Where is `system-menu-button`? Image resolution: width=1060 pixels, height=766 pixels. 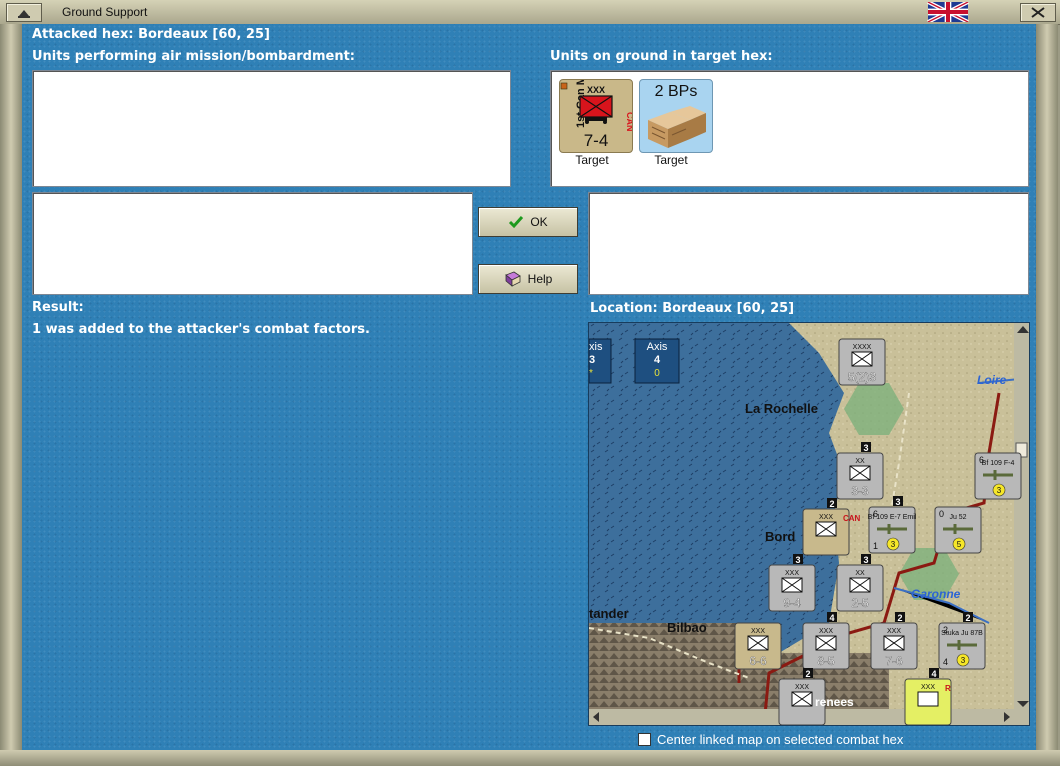 system-menu-button is located at coordinates (24, 12).